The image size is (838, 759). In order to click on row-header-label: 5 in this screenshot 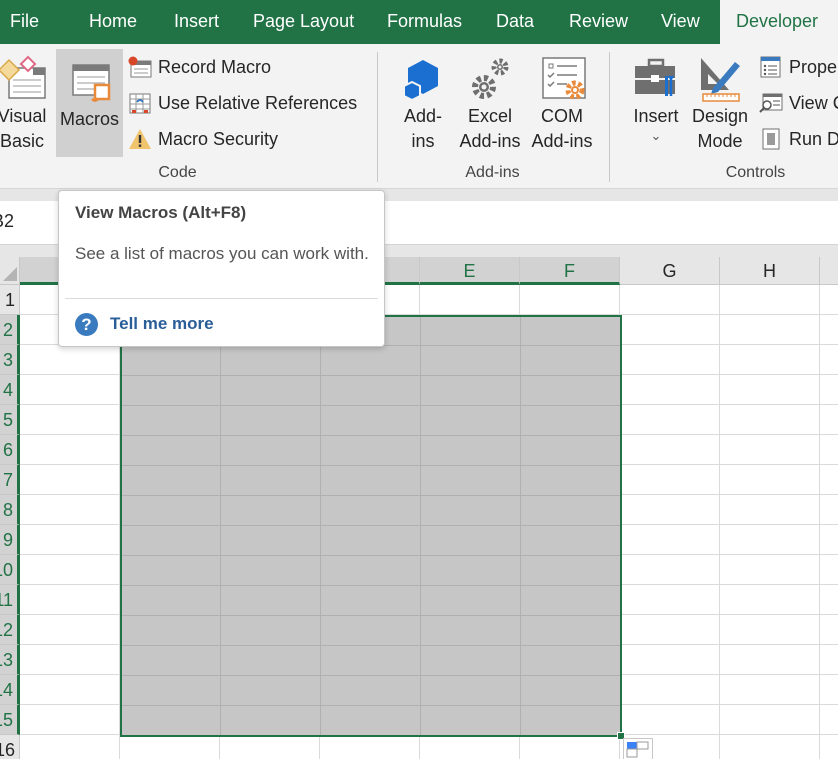, I will do `click(7, 420)`.